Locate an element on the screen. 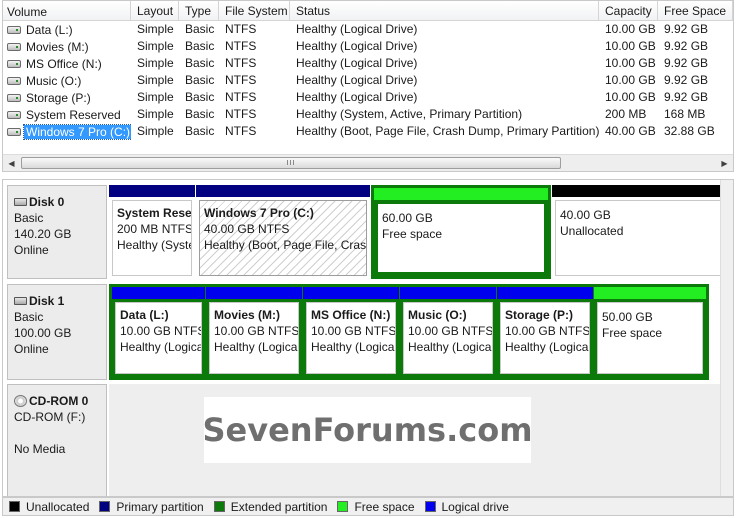  column-header-layout: Layout is located at coordinates (155, 10).